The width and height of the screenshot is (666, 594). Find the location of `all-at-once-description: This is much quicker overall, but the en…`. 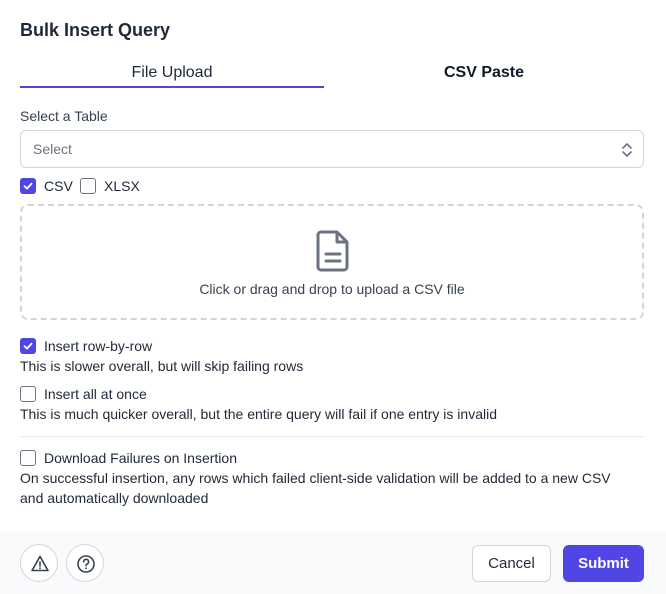

all-at-once-description: This is much quicker overall, but the en… is located at coordinates (258, 414).